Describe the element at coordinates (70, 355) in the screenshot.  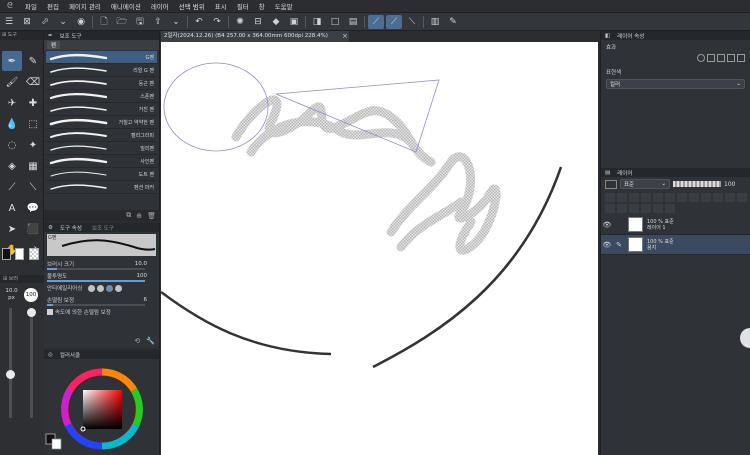
I see `color-wheel-tab: 컬러서클` at that location.